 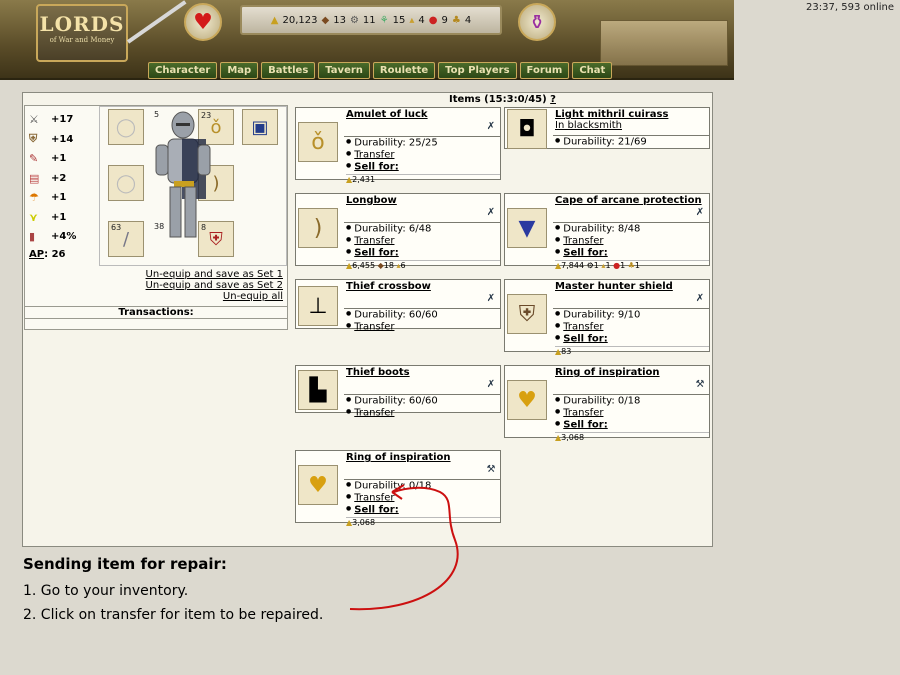 What do you see at coordinates (82, 33) in the screenshot?
I see `game-logo: LORDS of War and Money` at bounding box center [82, 33].